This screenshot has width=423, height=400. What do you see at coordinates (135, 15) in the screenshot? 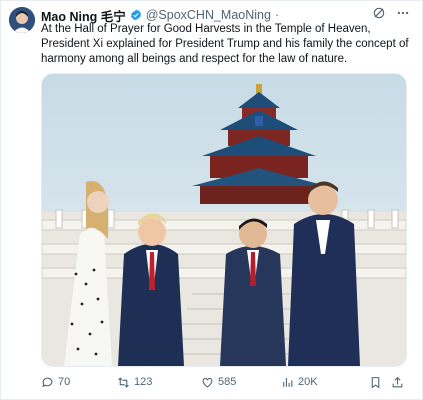
I see `verified-badge-icon` at bounding box center [135, 15].